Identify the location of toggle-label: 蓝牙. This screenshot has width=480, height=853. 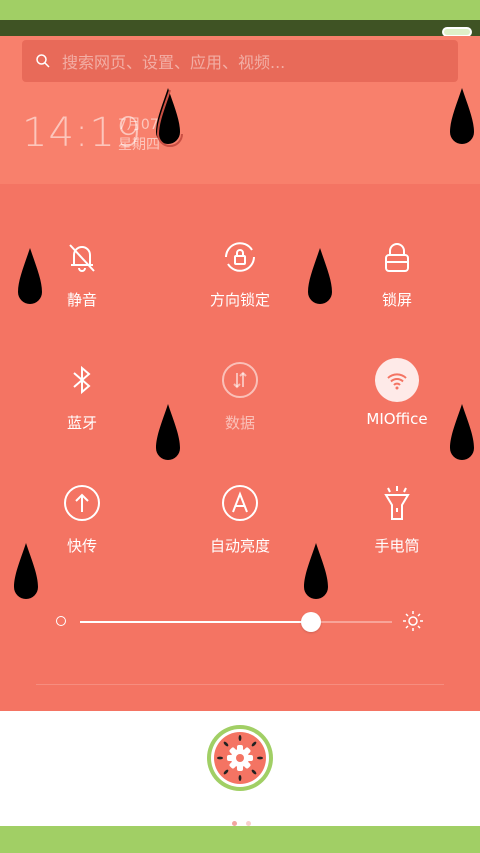
(81, 423).